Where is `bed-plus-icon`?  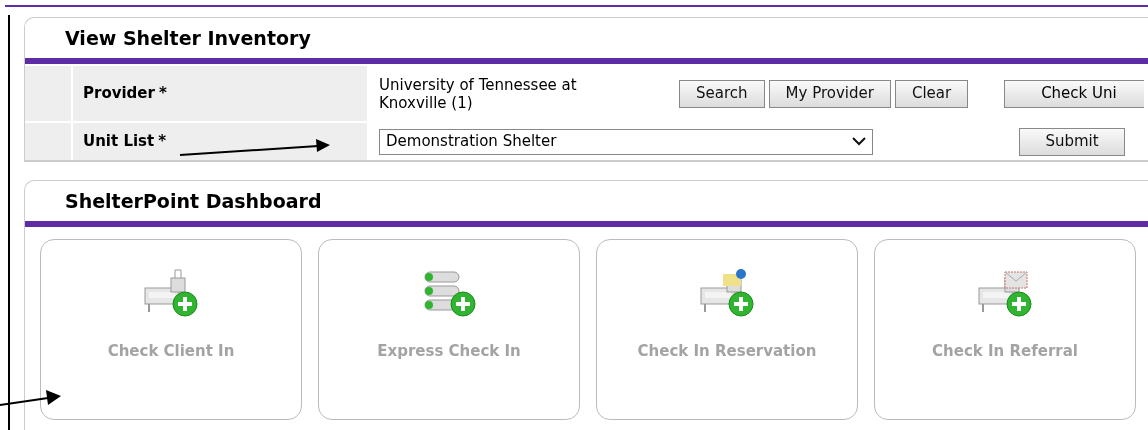 bed-plus-icon is located at coordinates (171, 293).